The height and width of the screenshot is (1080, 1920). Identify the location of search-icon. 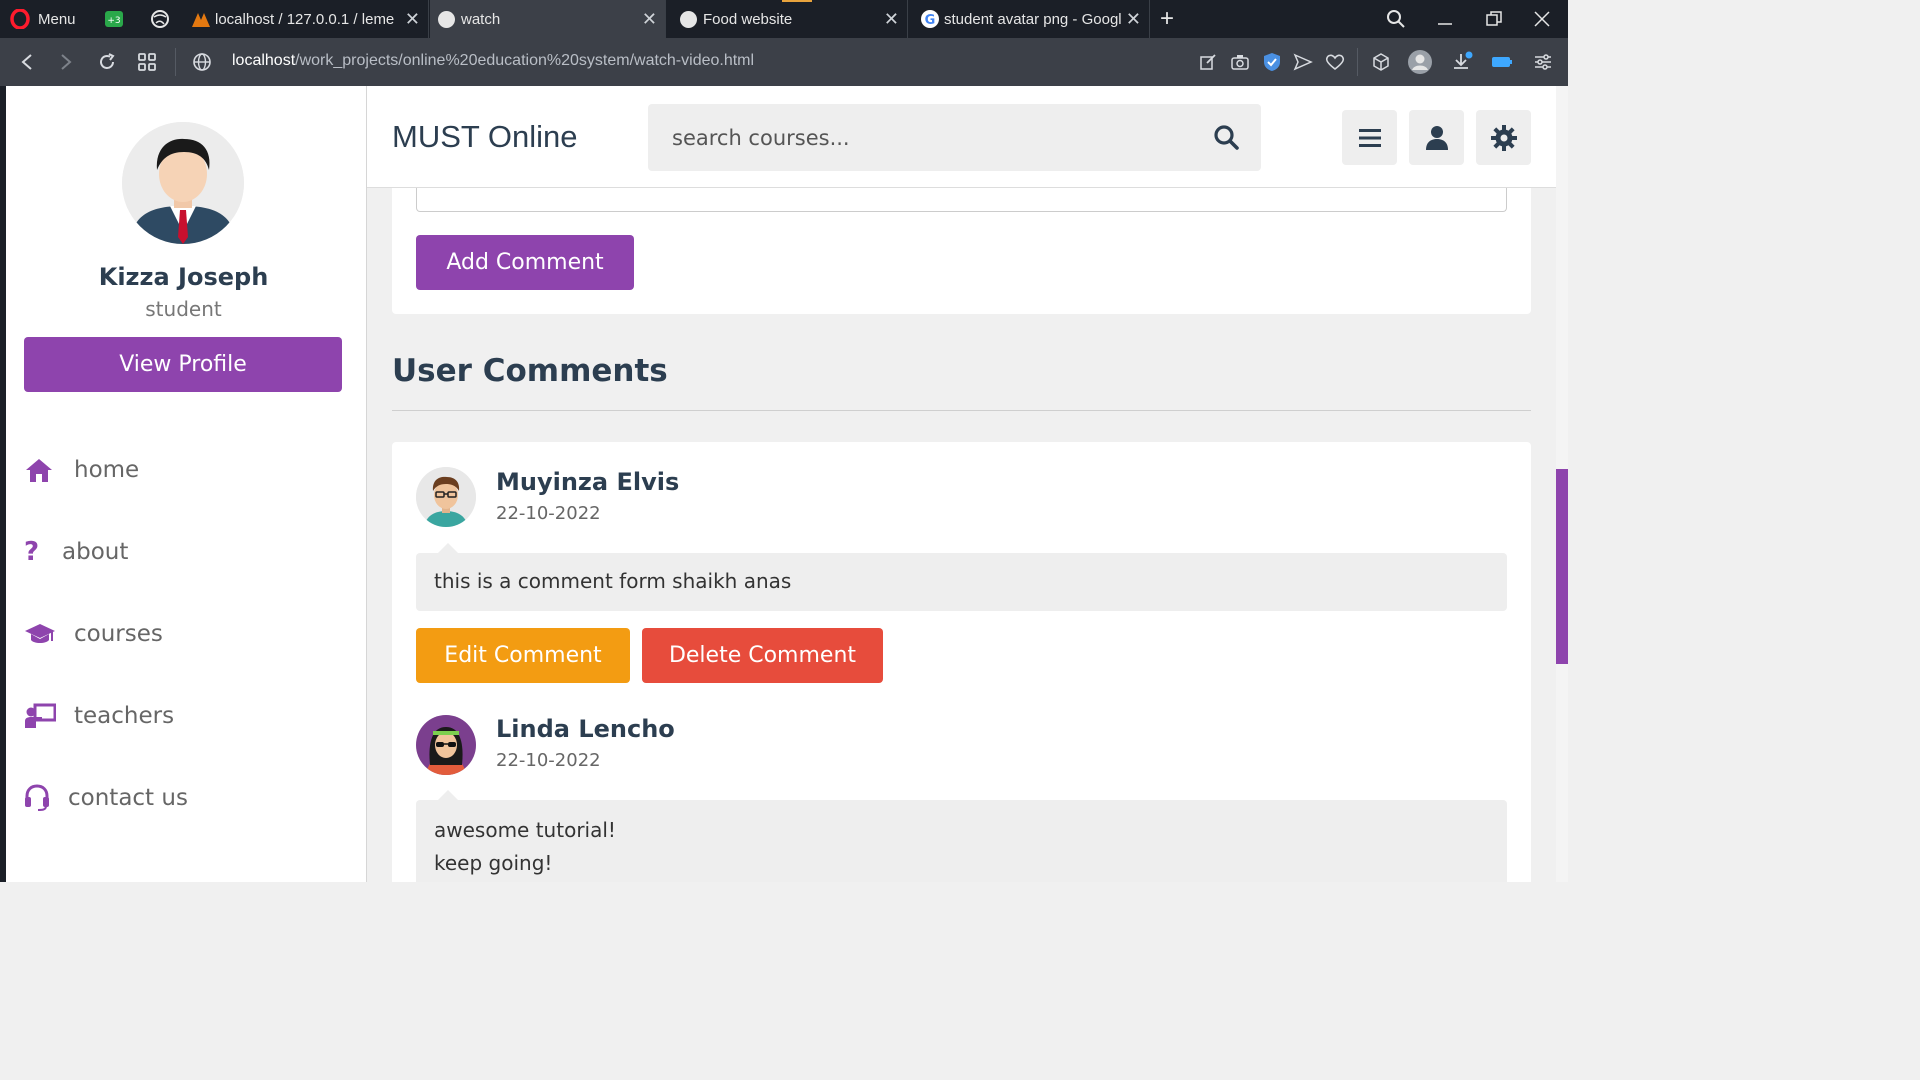
(1226, 137).